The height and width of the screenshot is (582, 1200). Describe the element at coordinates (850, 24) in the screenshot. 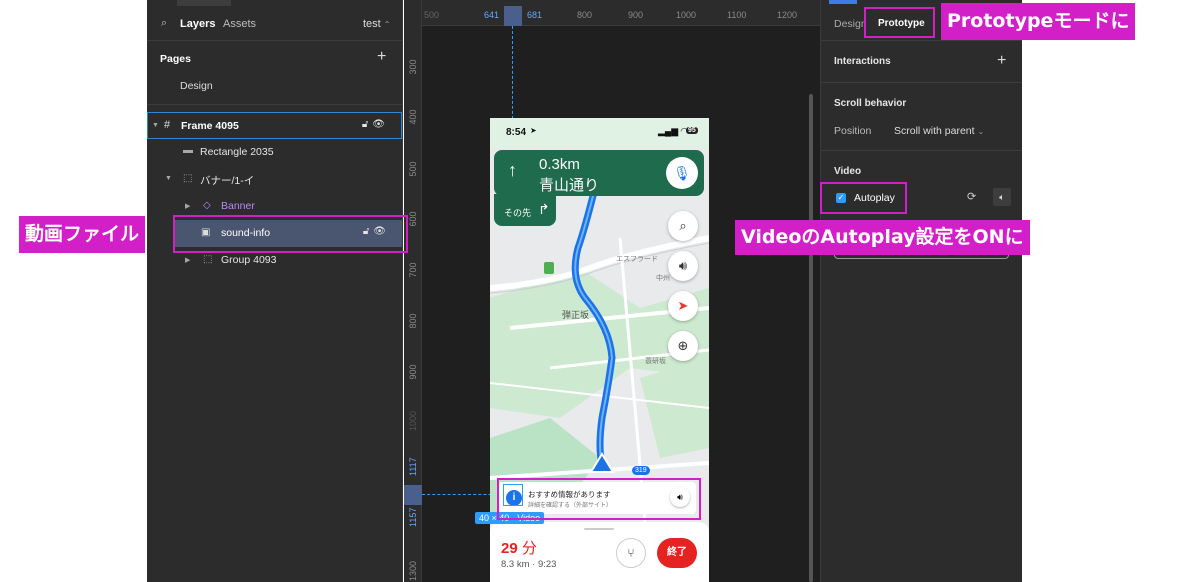

I see `tab-design: Design` at that location.